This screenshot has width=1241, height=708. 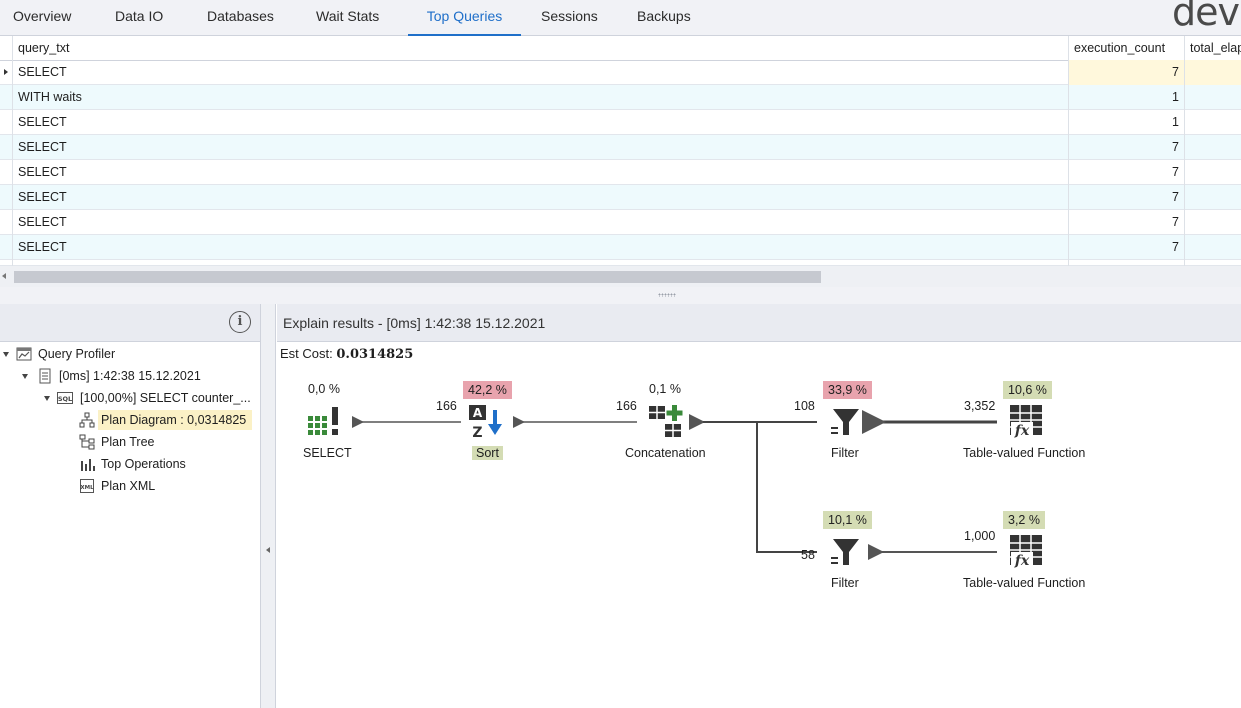 I want to click on tab-top-queries: Top Queries, so click(x=464, y=18).